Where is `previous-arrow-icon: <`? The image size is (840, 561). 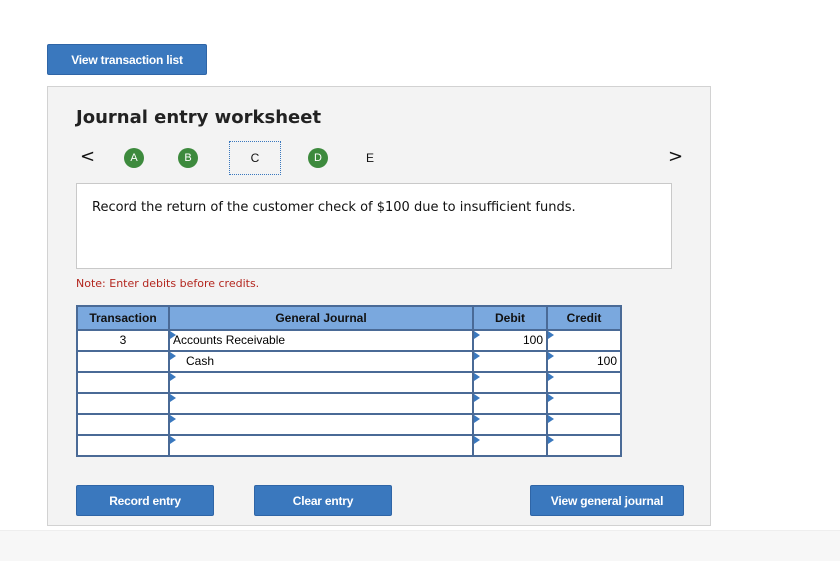
previous-arrow-icon: < is located at coordinates (87, 157).